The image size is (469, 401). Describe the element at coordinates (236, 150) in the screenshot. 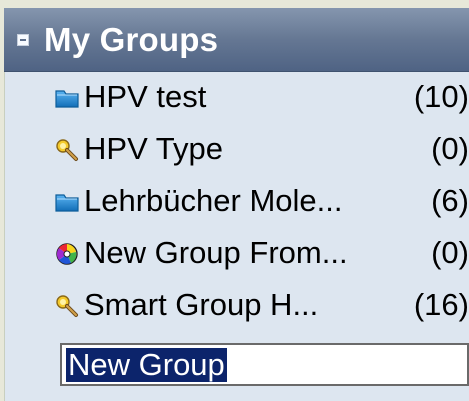

I see `group-row-hpv-type: HPV Type (0)` at that location.